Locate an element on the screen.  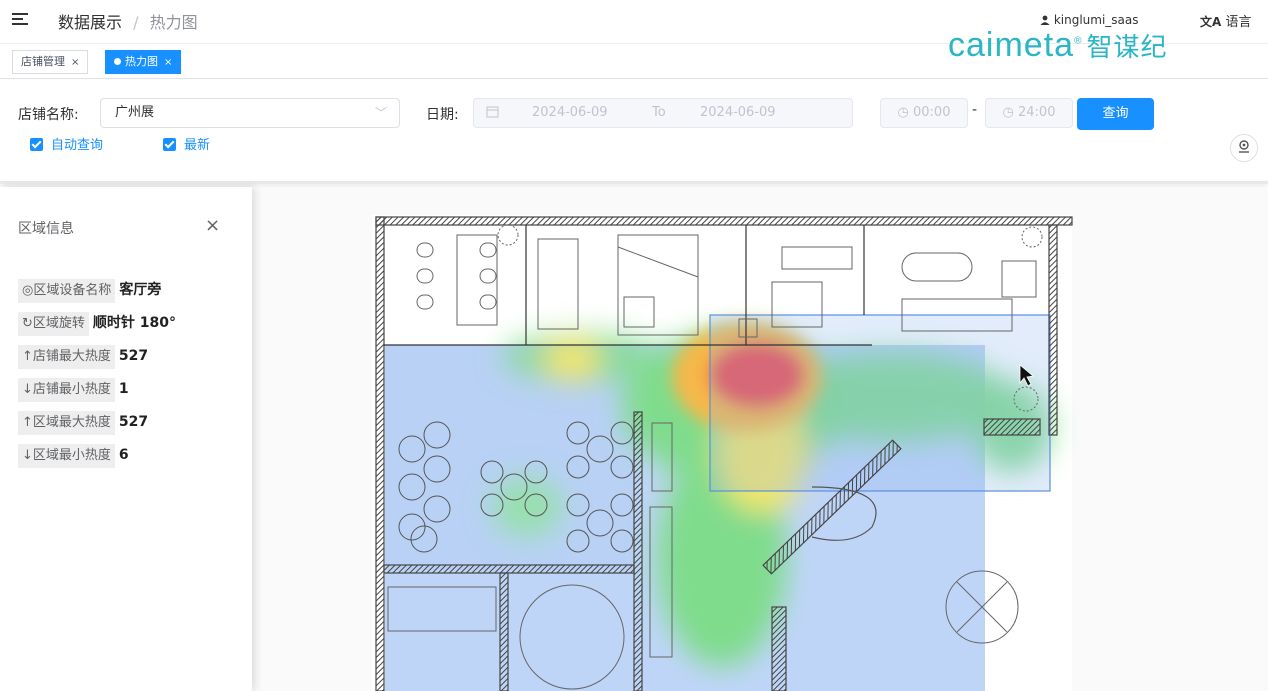
tab-label: 店铺管理 is located at coordinates (43, 61).